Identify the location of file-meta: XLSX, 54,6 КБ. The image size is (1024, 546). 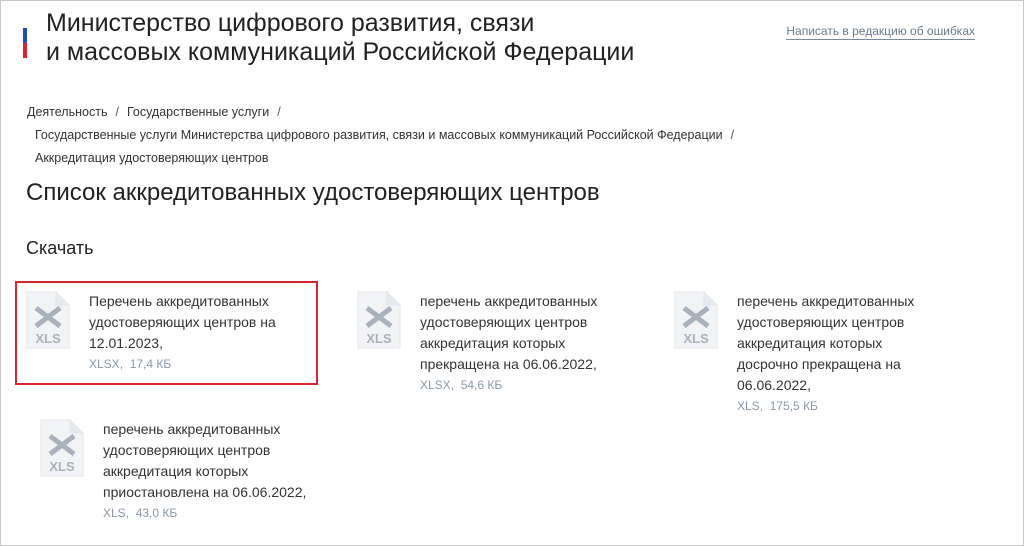
(461, 385).